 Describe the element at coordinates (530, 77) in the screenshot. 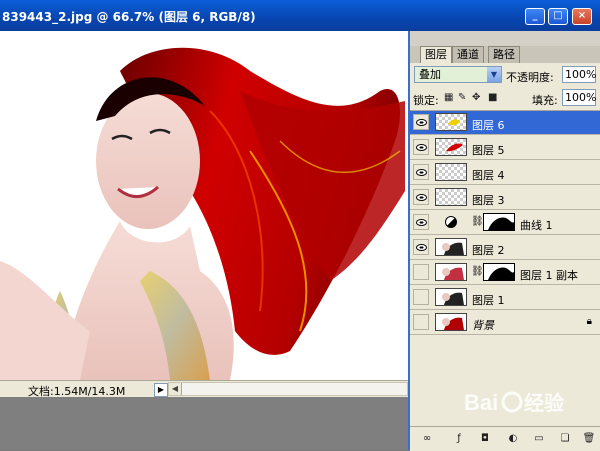

I see `opacity-label: 不透明度:` at that location.